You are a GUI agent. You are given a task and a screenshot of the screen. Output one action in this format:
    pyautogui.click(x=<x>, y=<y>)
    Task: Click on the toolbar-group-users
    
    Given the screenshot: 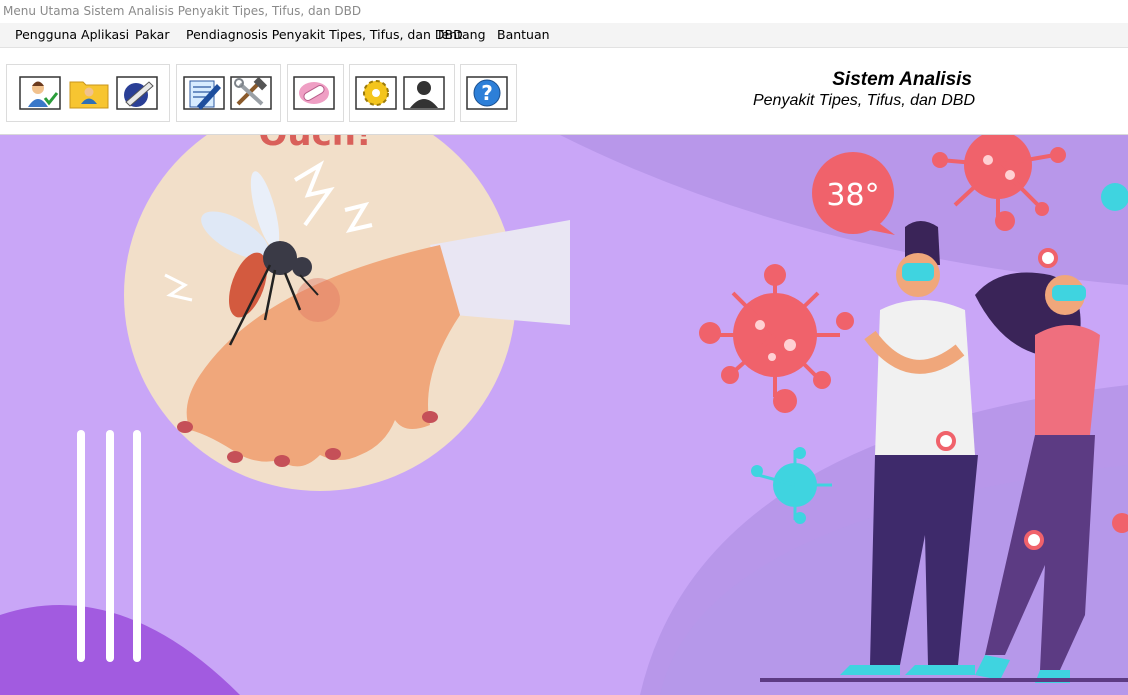 What is the action you would take?
    pyautogui.click(x=88, y=93)
    